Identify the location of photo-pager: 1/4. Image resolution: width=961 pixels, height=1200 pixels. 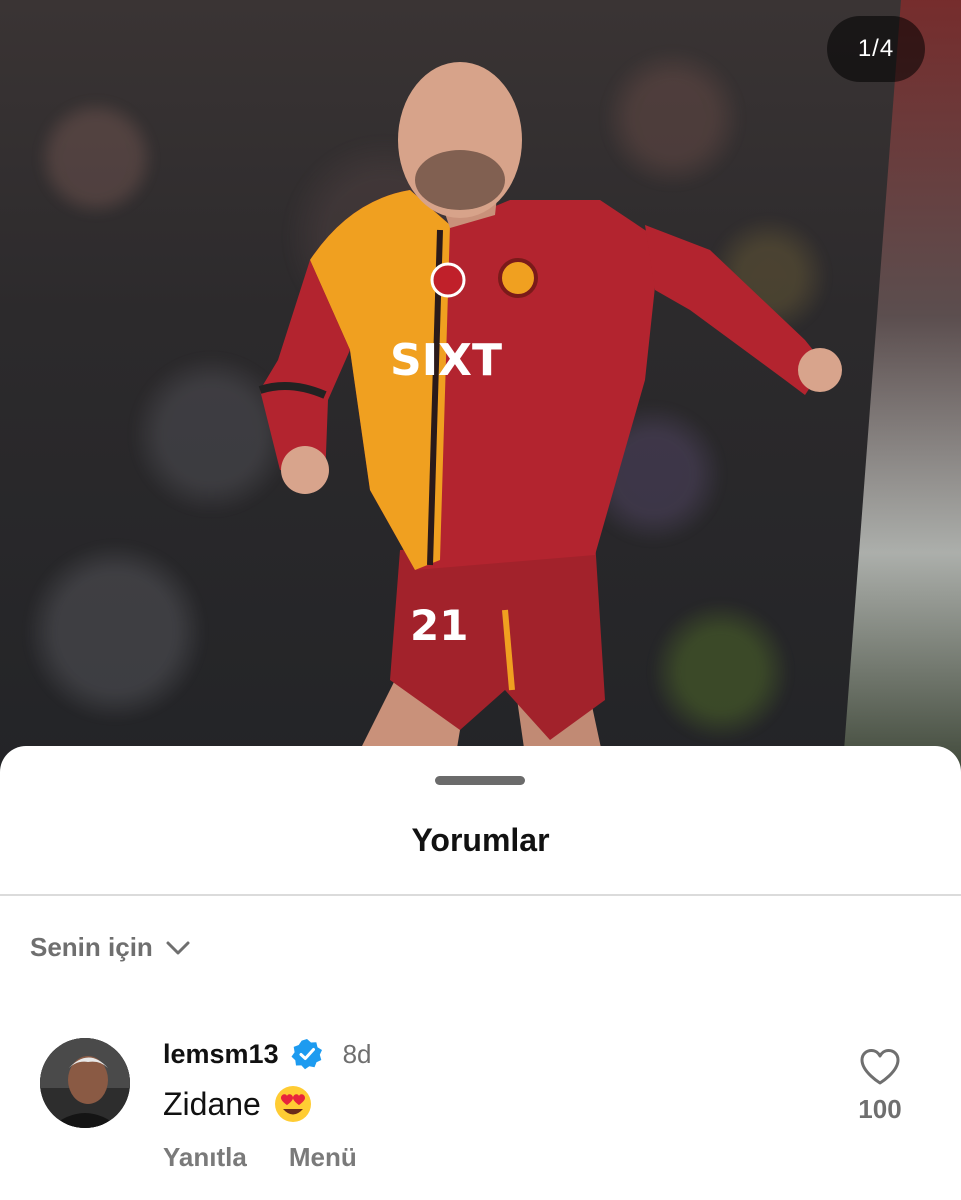
(876, 49).